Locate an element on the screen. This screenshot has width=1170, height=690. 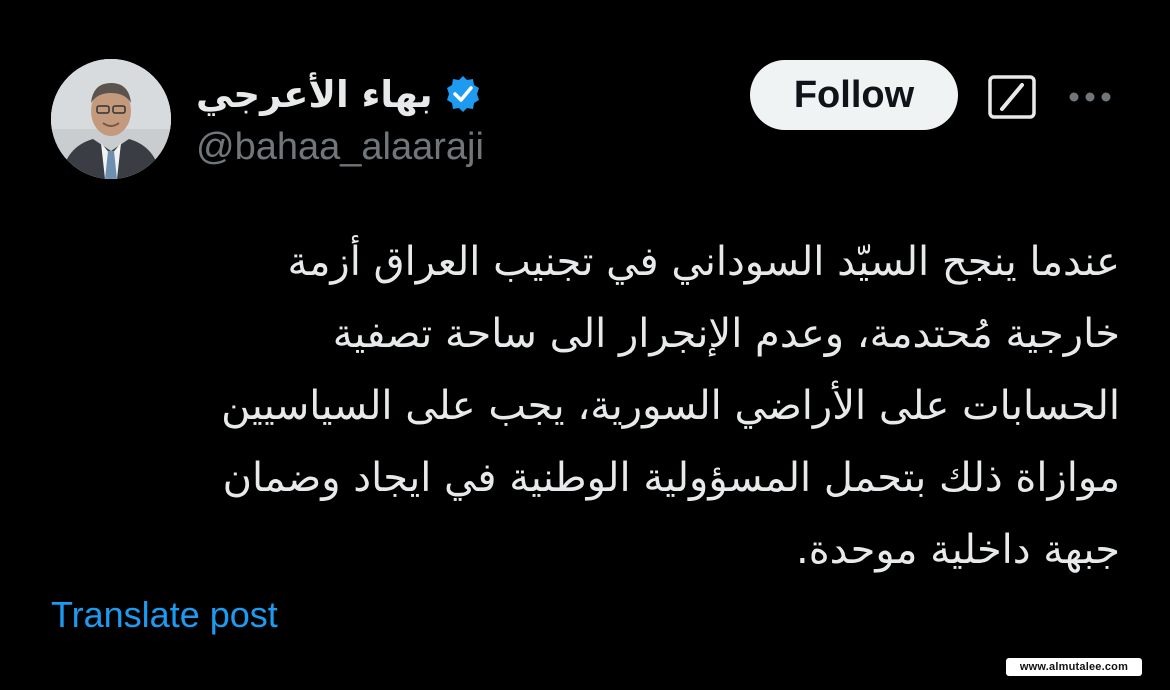
author-handle: @bahaa_alaaraji is located at coordinates (340, 147).